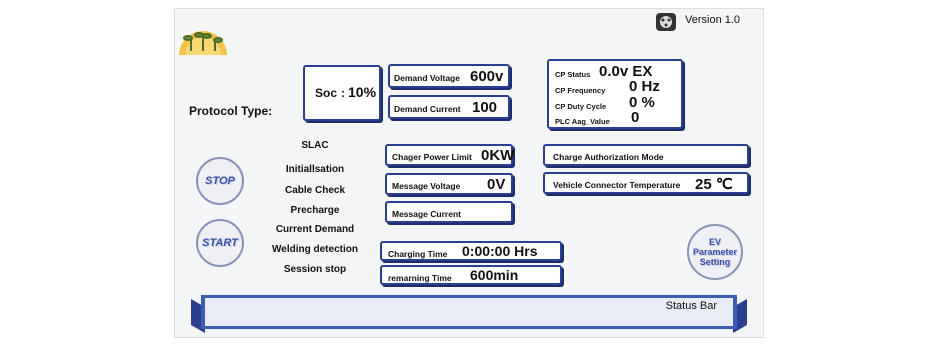  I want to click on start-button: START, so click(220, 243).